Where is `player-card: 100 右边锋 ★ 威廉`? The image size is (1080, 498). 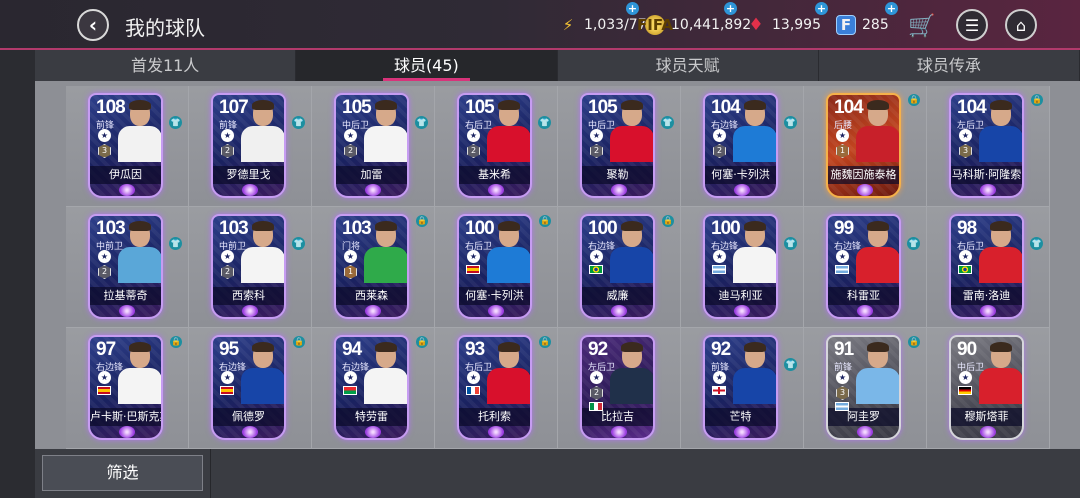
player-card: 100 右边锋 ★ 威廉 is located at coordinates (617, 266).